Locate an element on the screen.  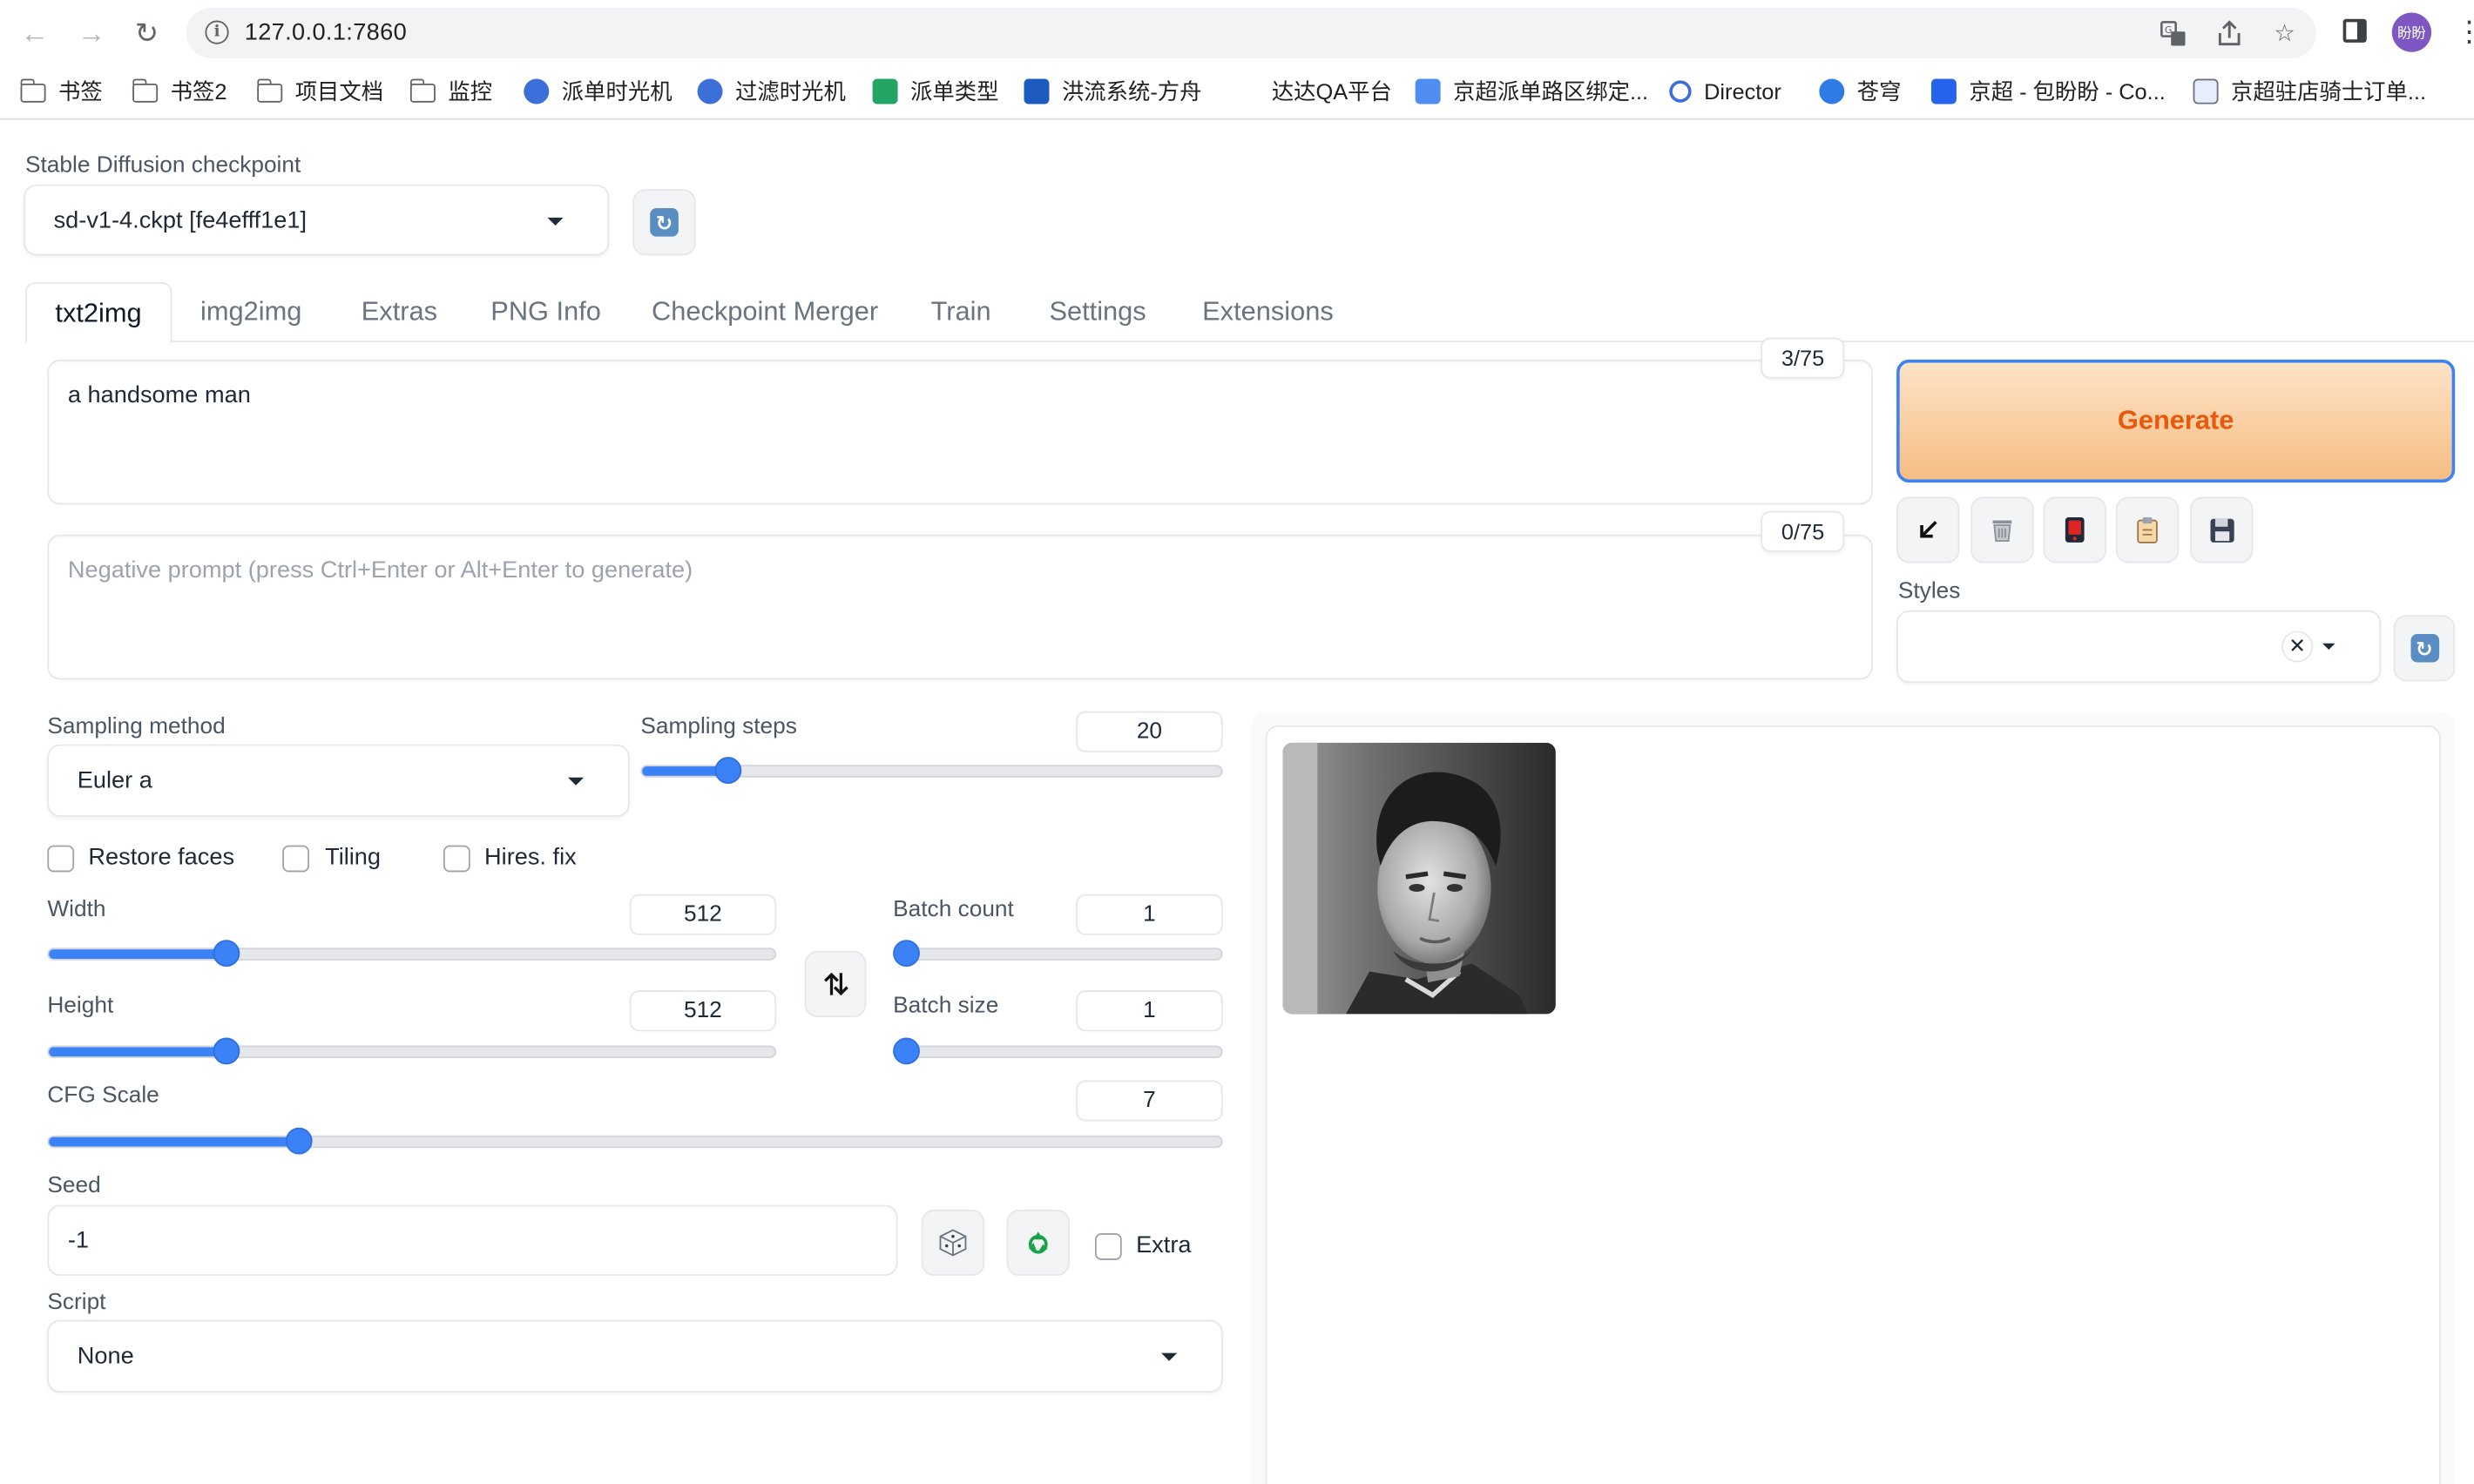
bookmark-item: 派单类型 is located at coordinates (935, 91).